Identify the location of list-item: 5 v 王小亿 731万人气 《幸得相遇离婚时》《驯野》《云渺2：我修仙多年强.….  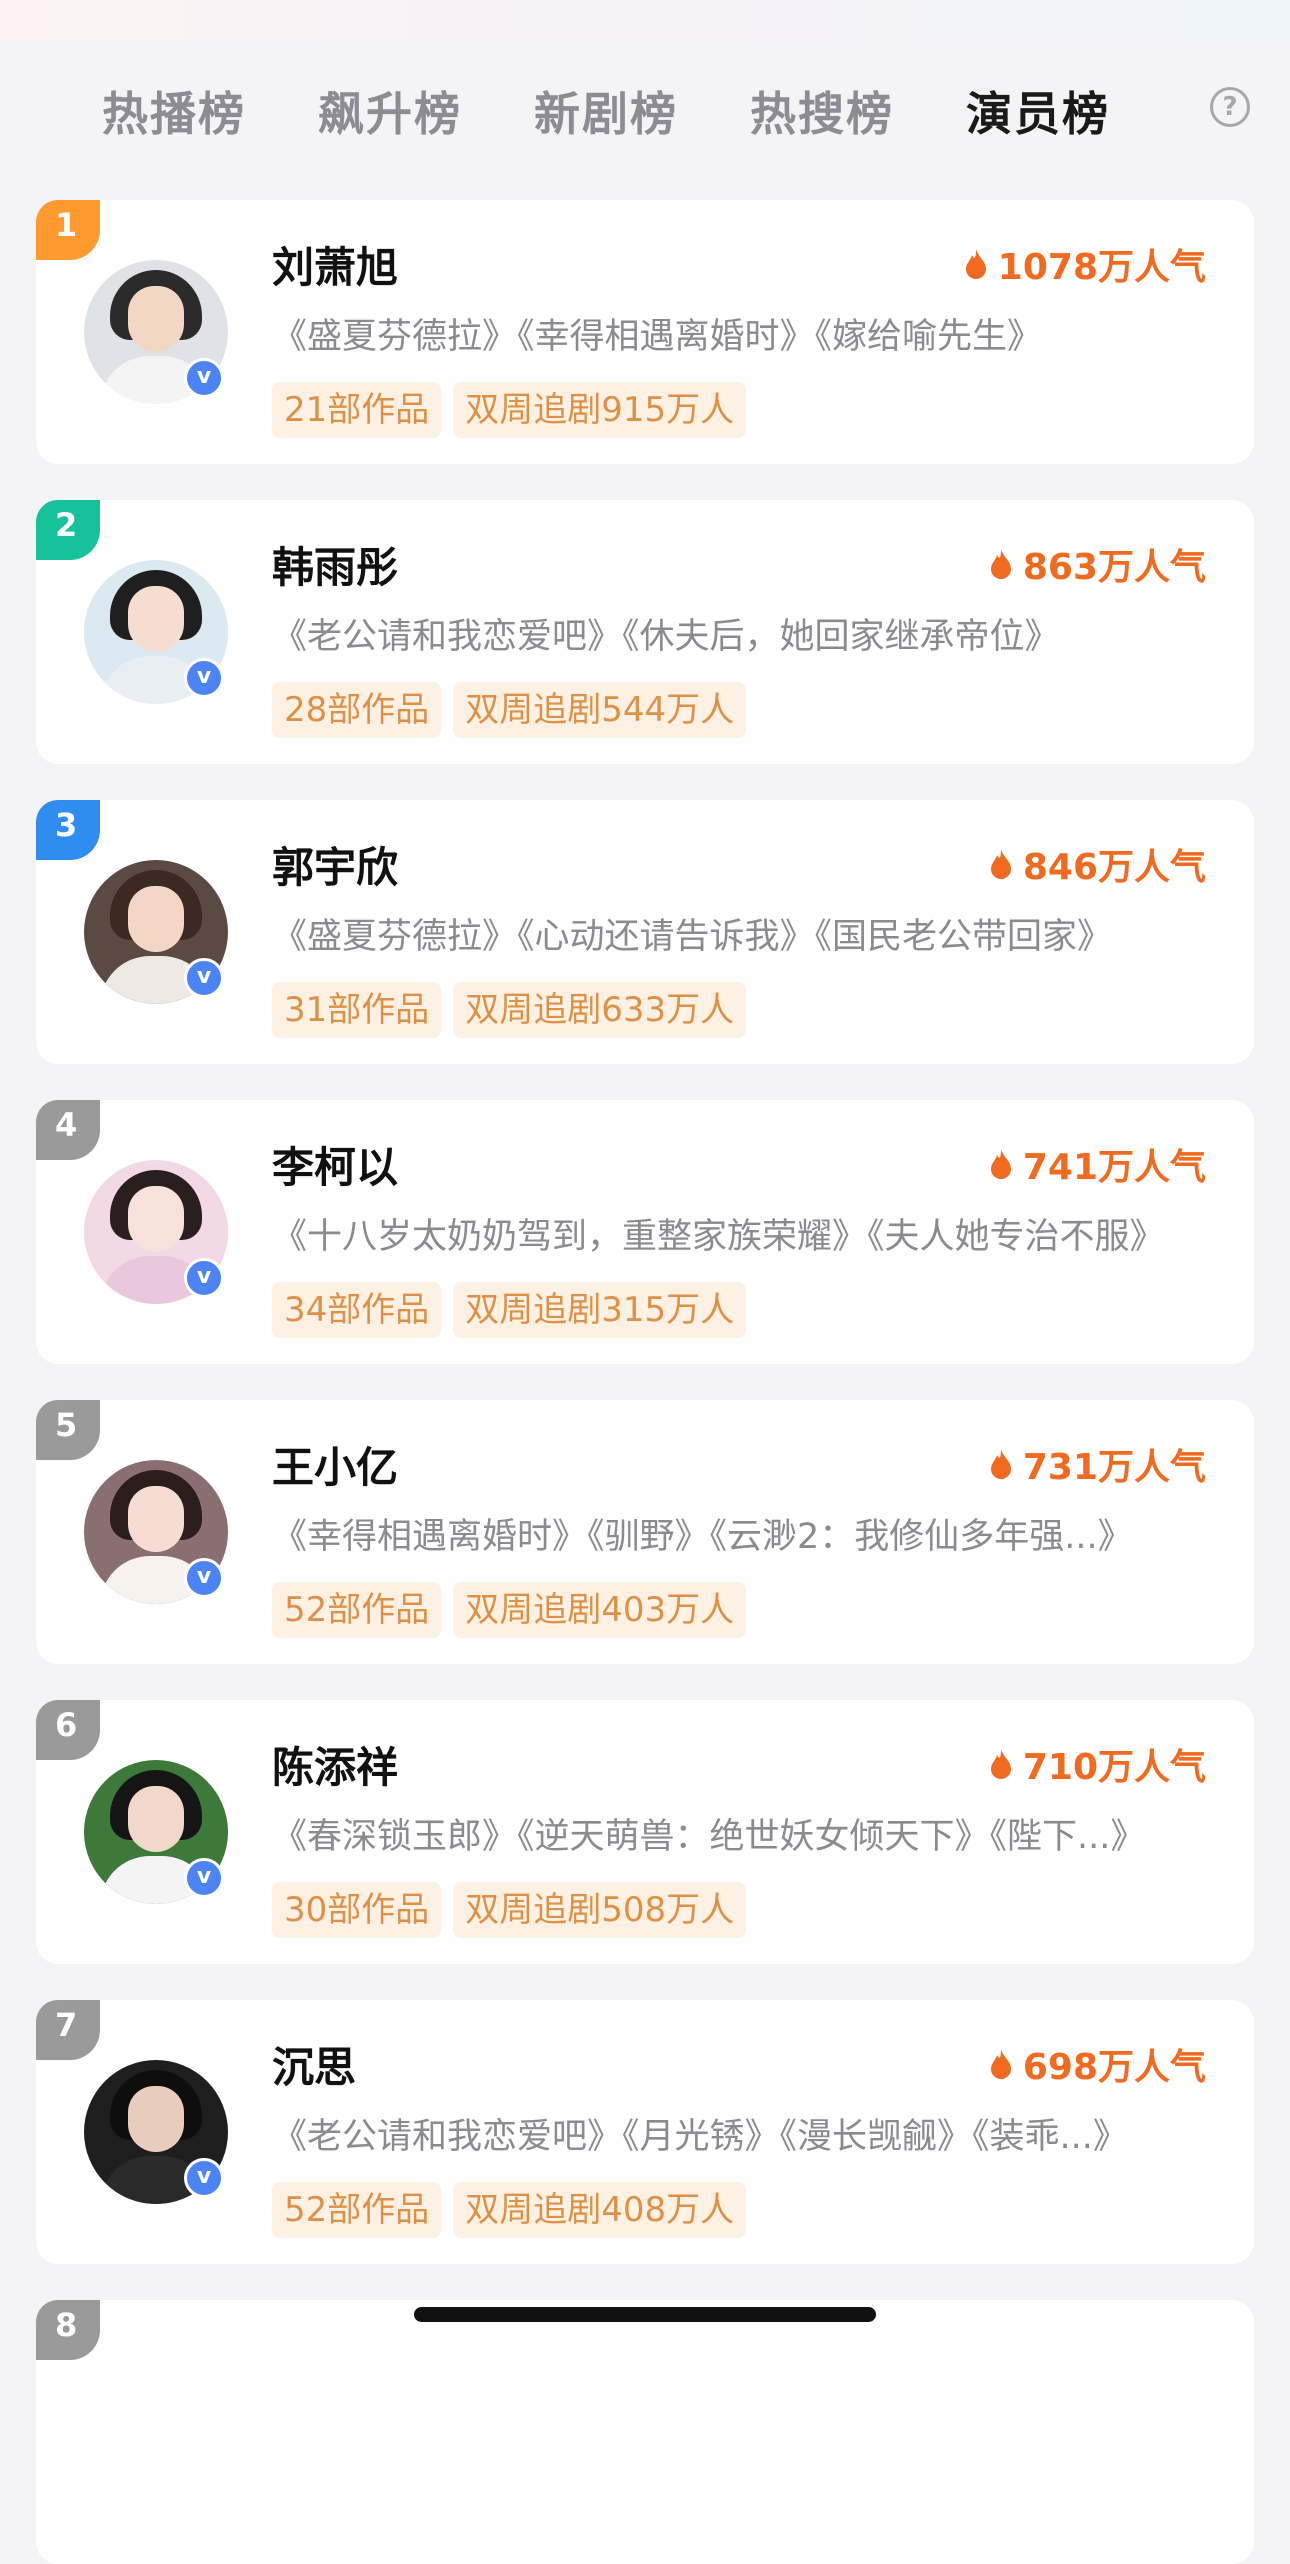
(645, 1532).